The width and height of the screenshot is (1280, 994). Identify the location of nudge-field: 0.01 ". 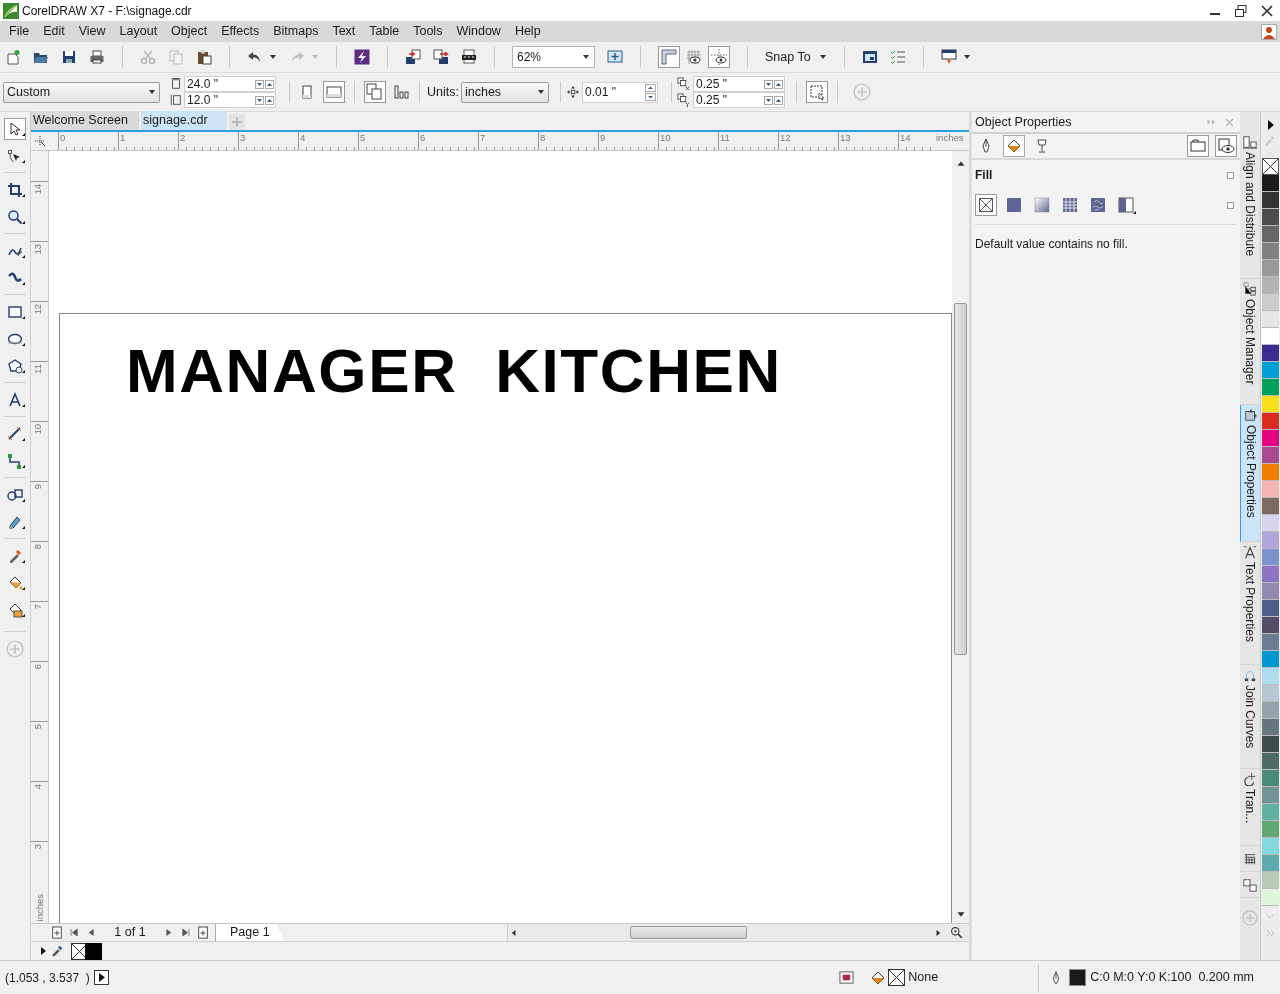
(619, 92).